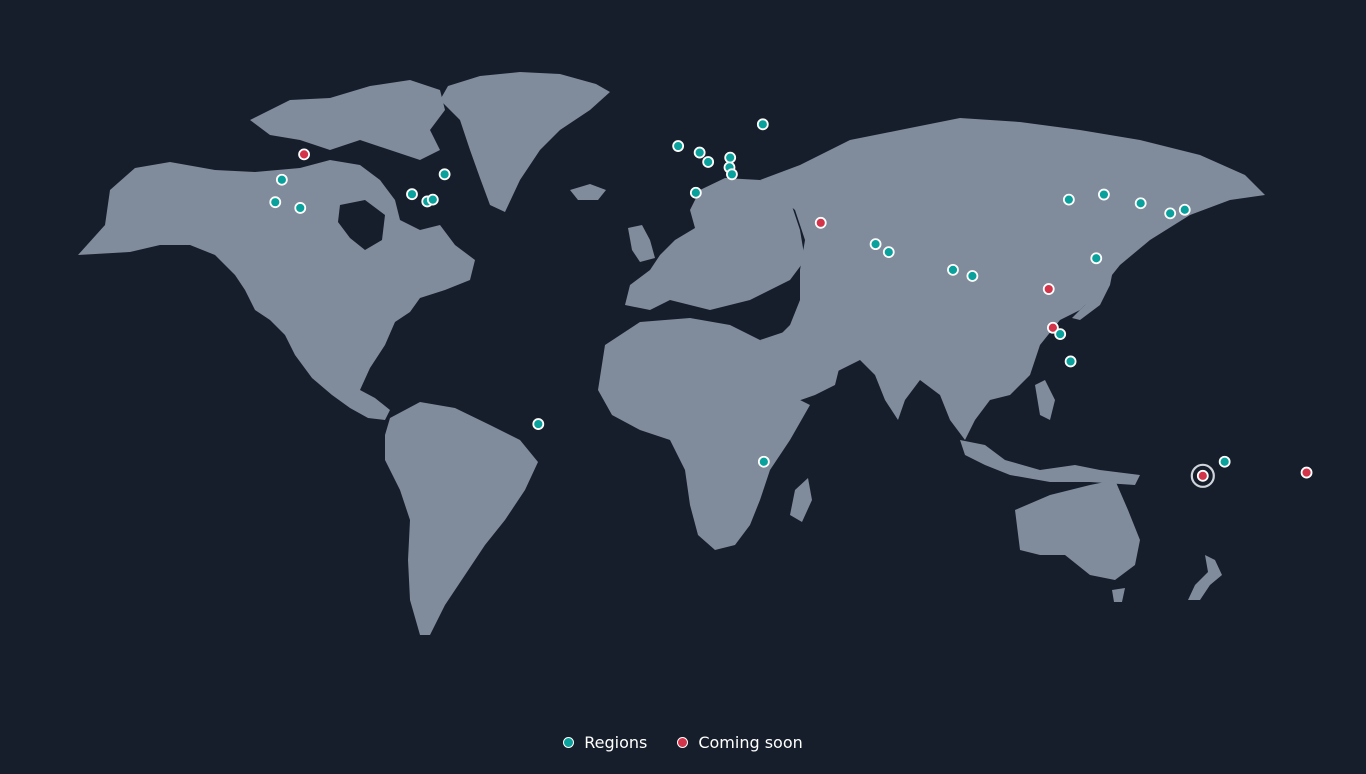  I want to click on region-marker-n-california, so click(275, 202).